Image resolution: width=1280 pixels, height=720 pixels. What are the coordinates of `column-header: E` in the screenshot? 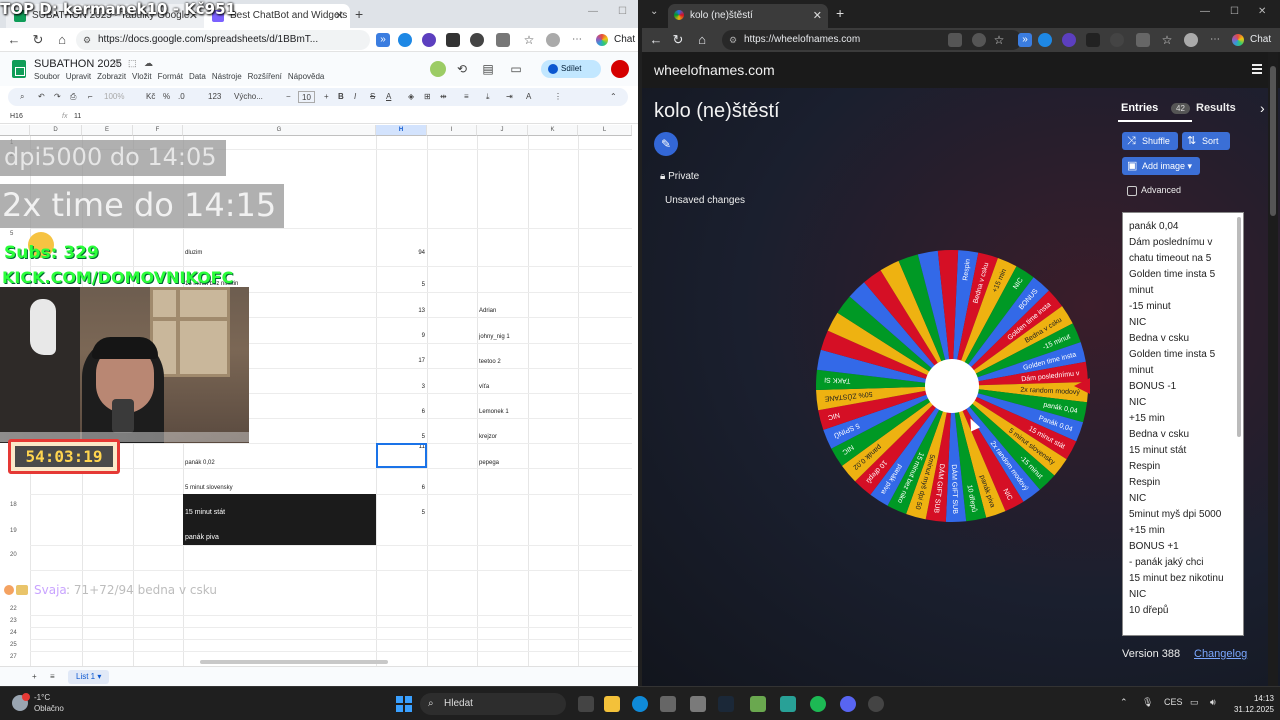 It's located at (107, 130).